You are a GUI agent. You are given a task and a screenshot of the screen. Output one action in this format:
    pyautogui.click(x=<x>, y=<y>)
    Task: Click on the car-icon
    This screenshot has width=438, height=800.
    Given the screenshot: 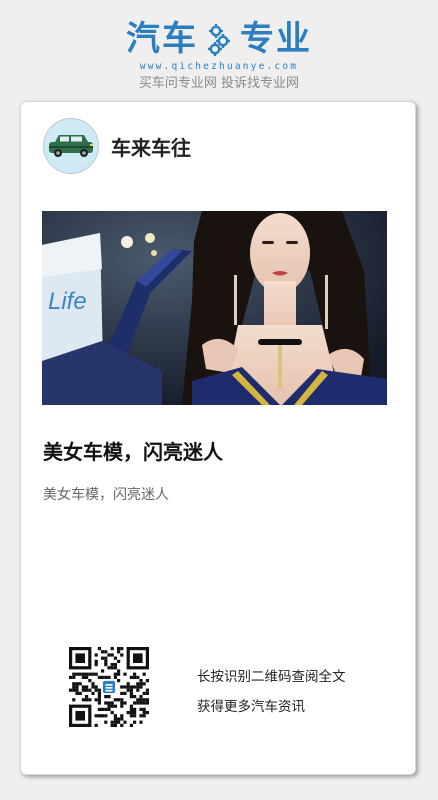 What is the action you would take?
    pyautogui.click(x=71, y=146)
    